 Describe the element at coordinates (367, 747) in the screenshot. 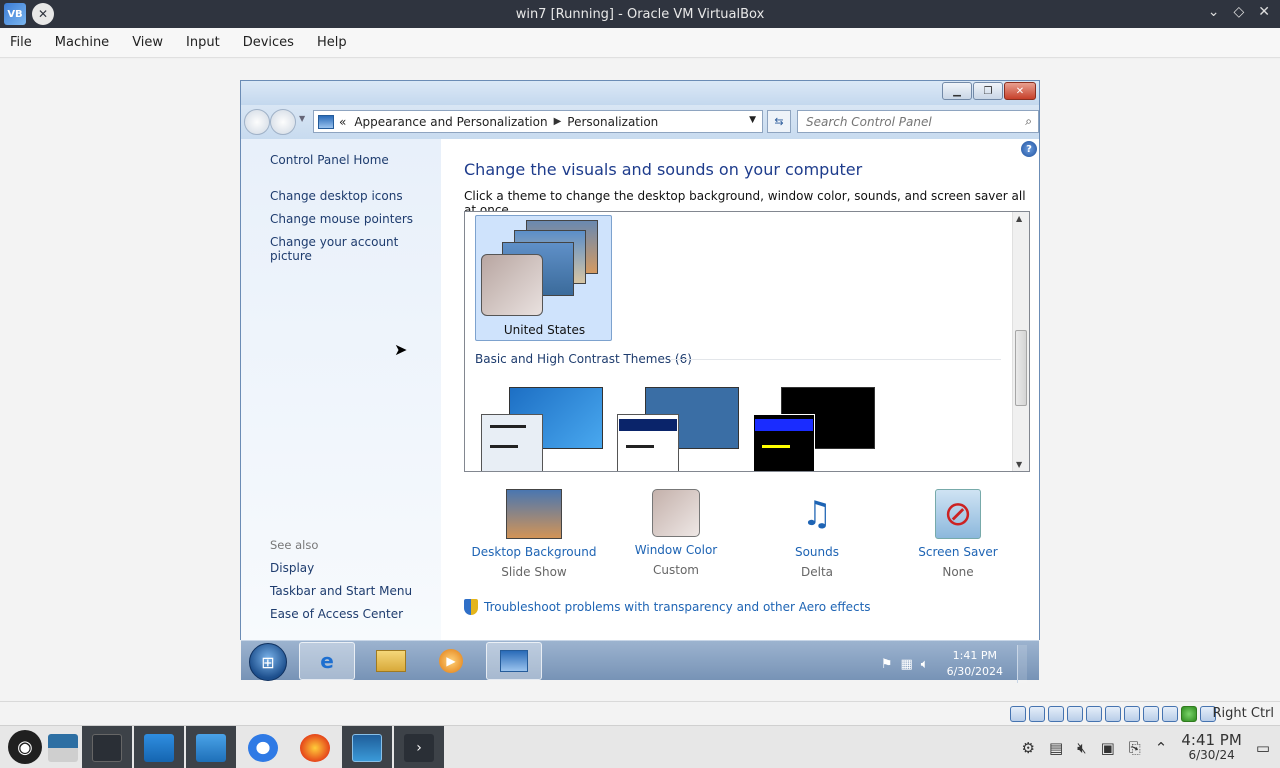

I see `virtualbox-taskbar-icon` at that location.